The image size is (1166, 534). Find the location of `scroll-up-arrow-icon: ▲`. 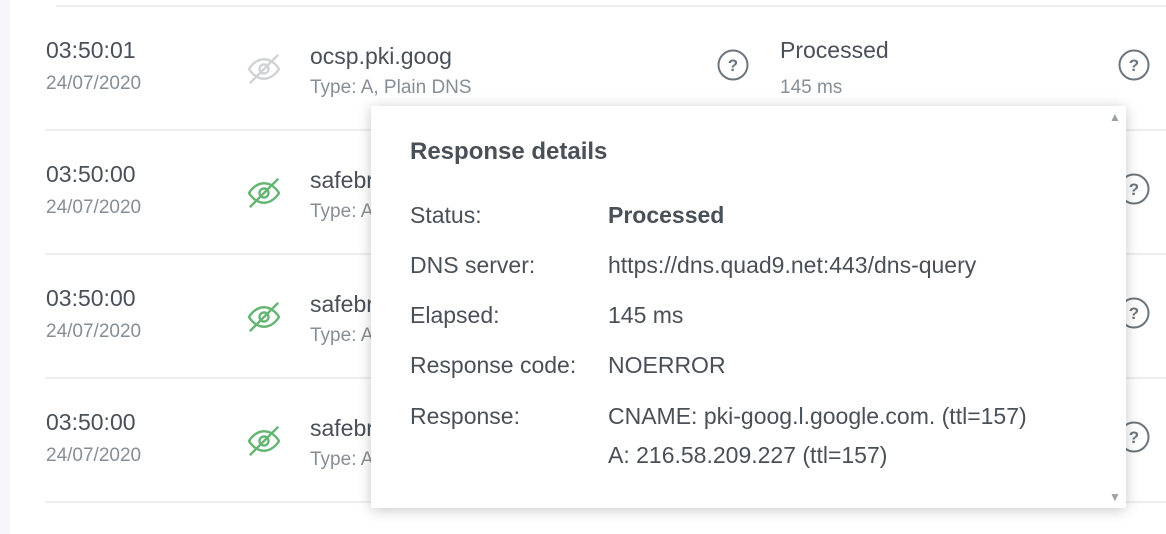

scroll-up-arrow-icon: ▲ is located at coordinates (1115, 117).